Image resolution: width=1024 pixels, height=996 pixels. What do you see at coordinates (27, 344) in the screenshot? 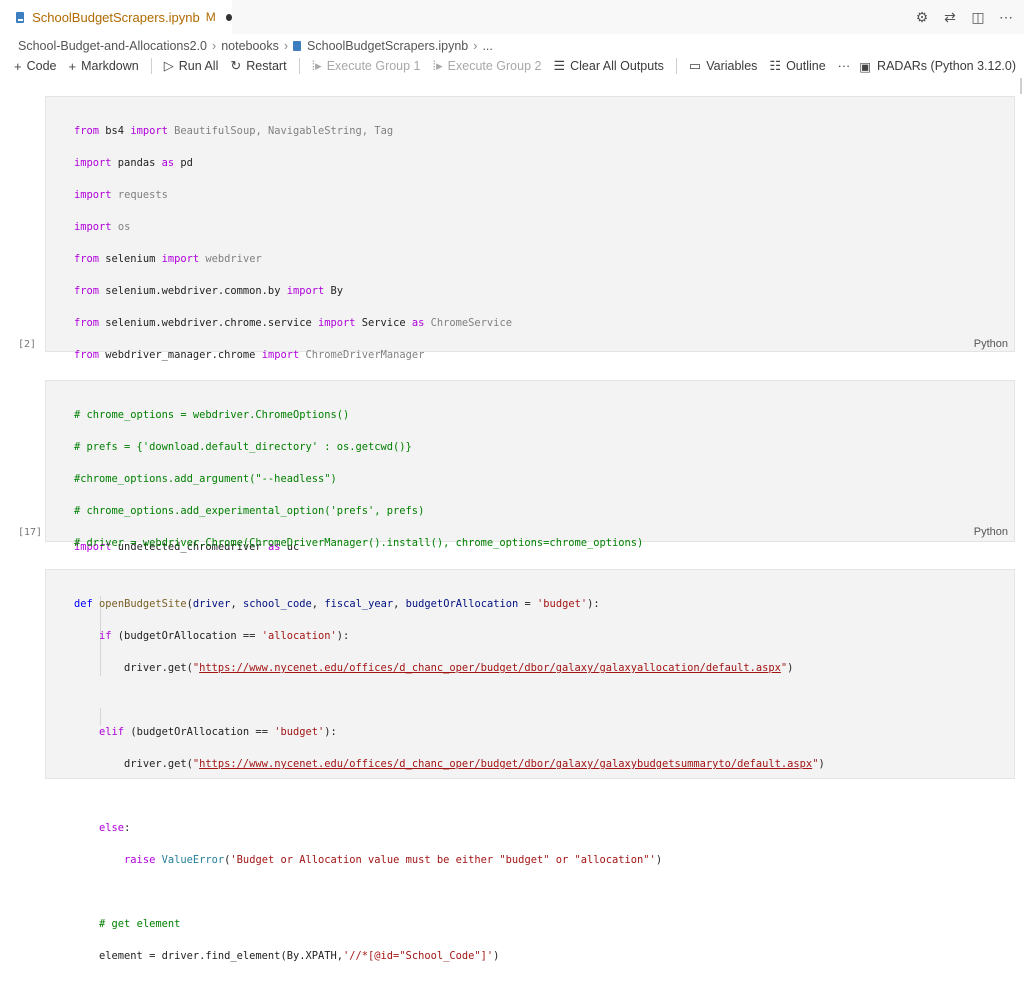
I see `execution-count: [2]` at bounding box center [27, 344].